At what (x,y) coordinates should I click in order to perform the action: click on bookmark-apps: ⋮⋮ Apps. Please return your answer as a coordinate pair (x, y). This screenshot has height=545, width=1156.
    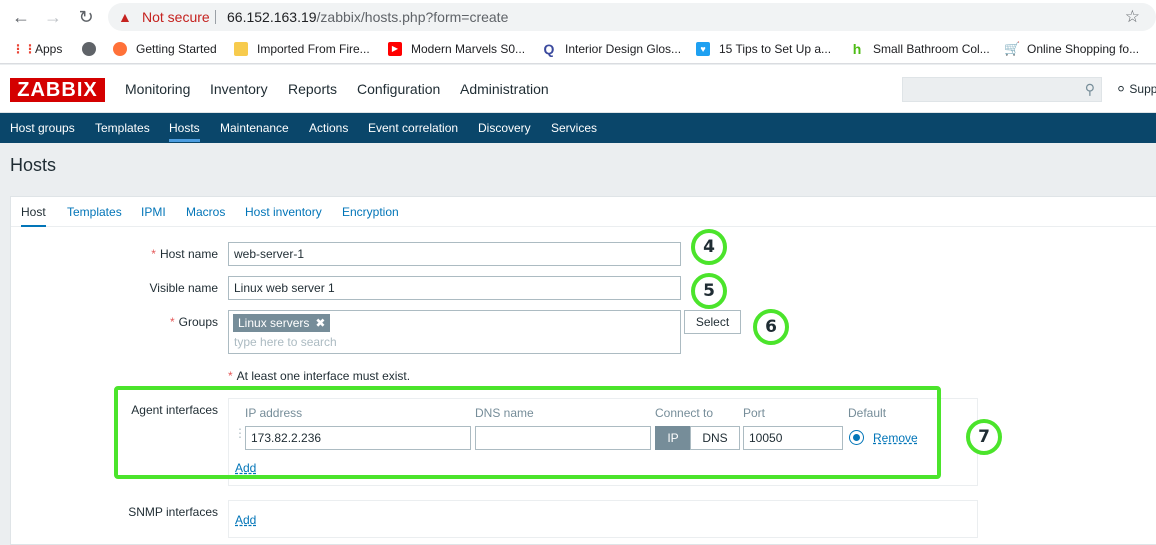
    Looking at the image, I should click on (37, 49).